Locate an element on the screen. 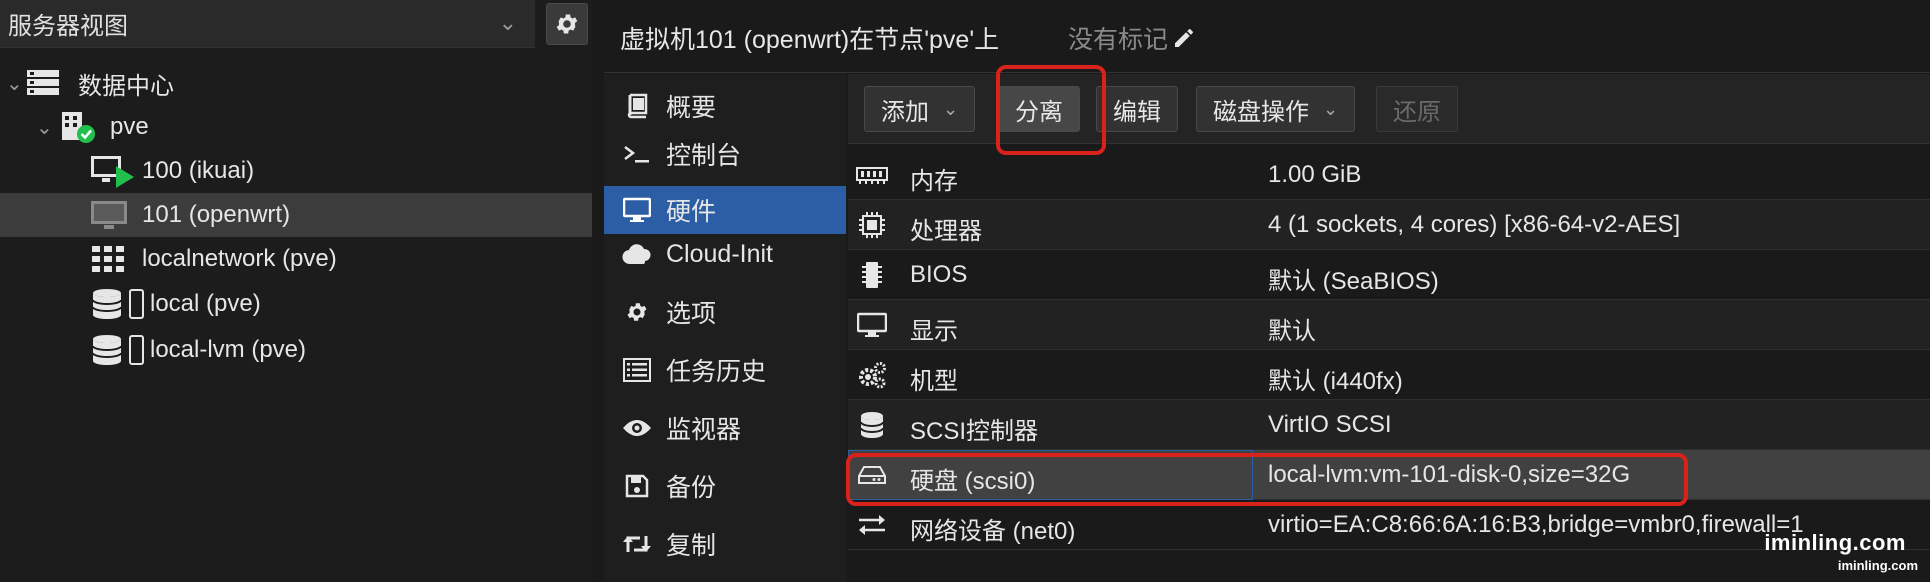 The image size is (1930, 582). detach-button: 分离 is located at coordinates (1039, 109).